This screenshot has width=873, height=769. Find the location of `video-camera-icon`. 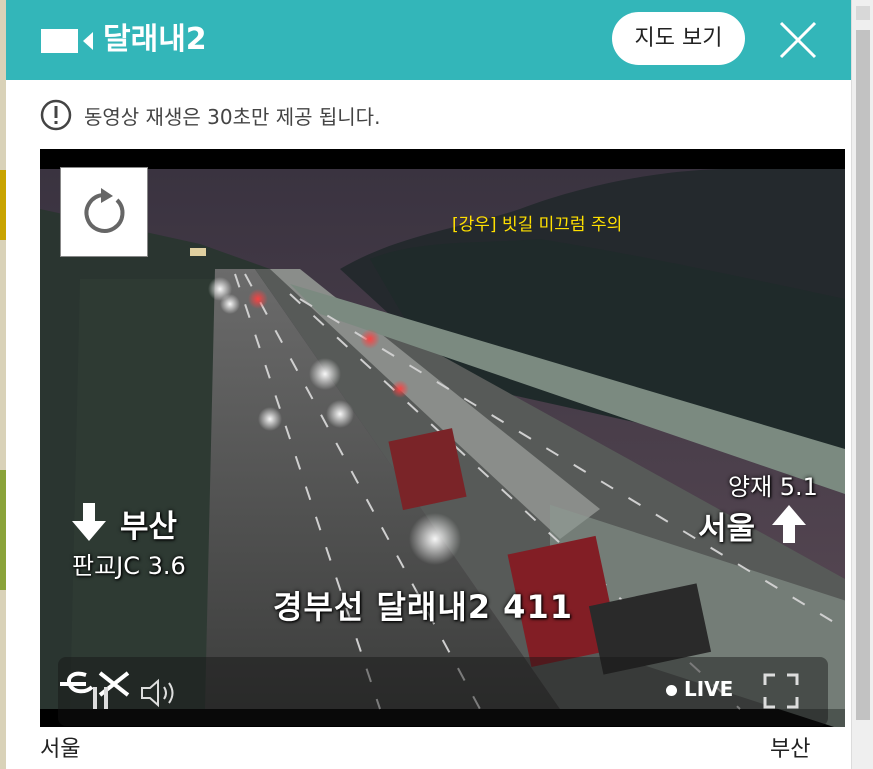

video-camera-icon is located at coordinates (67, 41).